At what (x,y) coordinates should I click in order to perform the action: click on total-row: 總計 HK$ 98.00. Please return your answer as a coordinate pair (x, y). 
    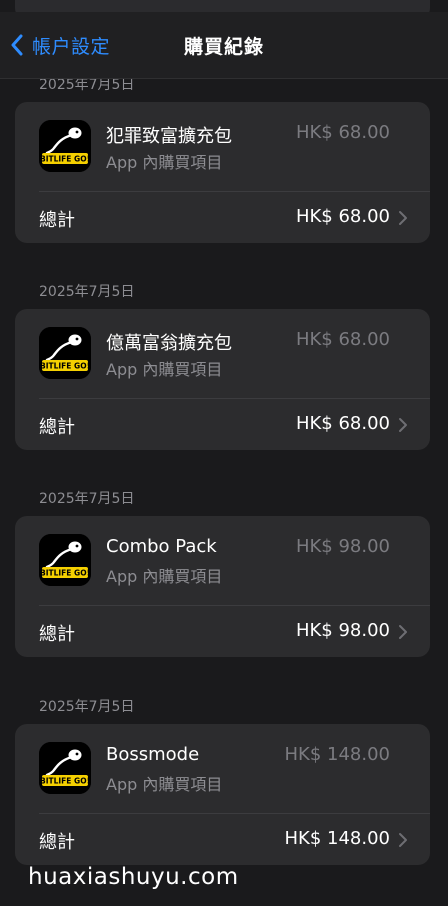
    Looking at the image, I should click on (222, 631).